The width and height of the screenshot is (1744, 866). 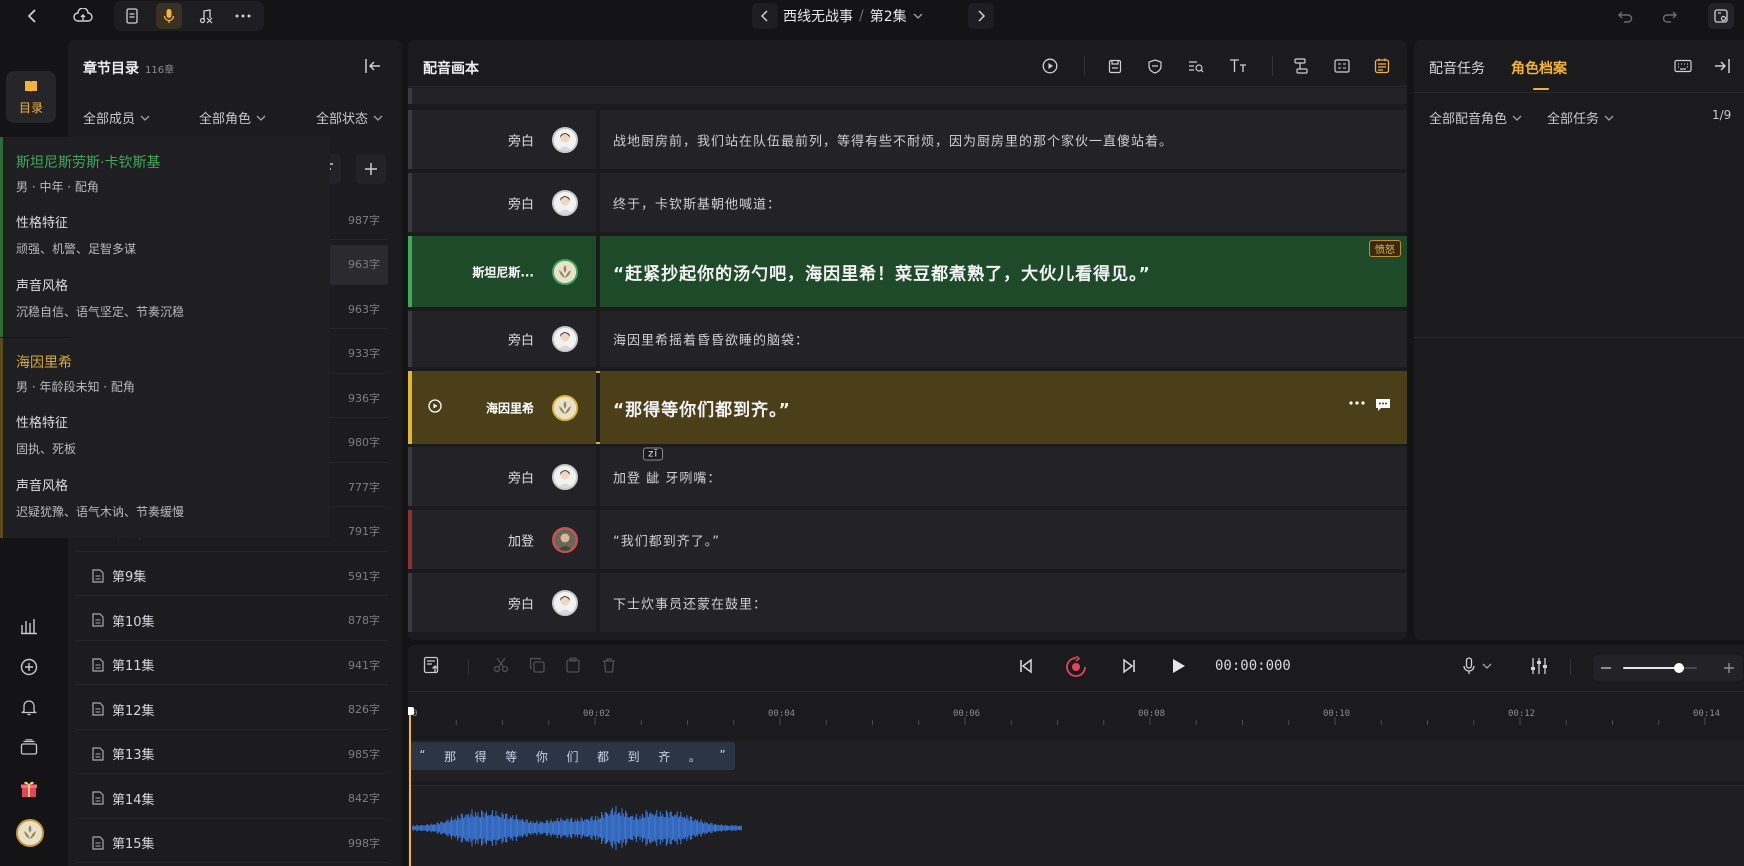 I want to click on line-text: 下士炊事员还蒙在鼓里：, so click(x=690, y=602).